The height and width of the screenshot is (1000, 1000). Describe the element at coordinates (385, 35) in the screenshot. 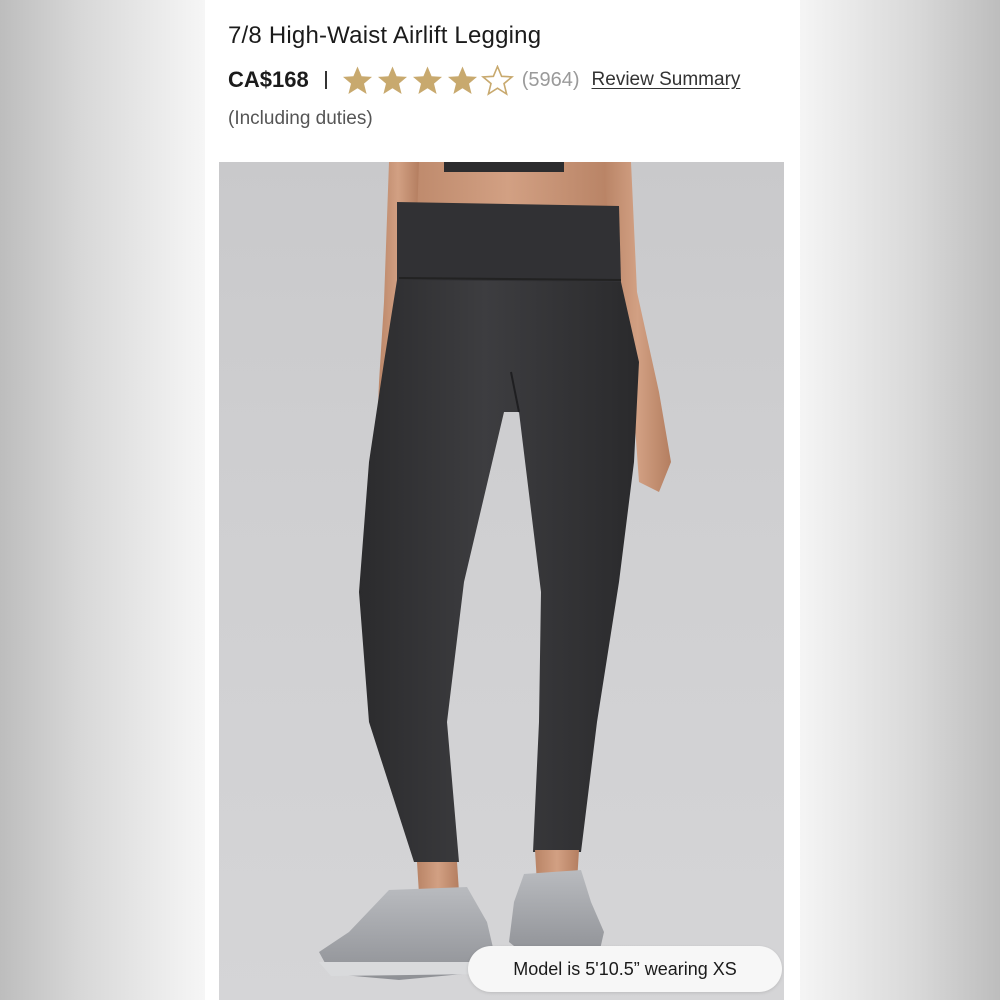

I see `product-title: 7/8 High-Waist Airlift Legging` at that location.